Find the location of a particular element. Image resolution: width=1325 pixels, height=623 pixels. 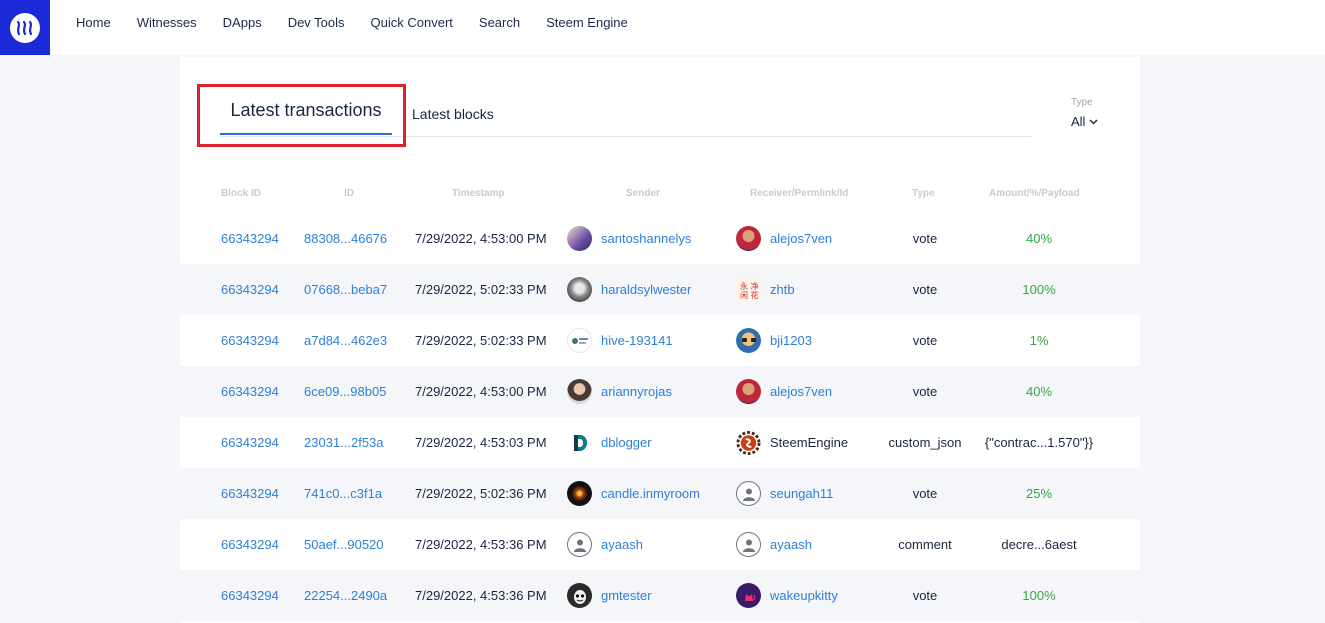

tx-id-link: 6ce09...98b05 is located at coordinates (345, 391).